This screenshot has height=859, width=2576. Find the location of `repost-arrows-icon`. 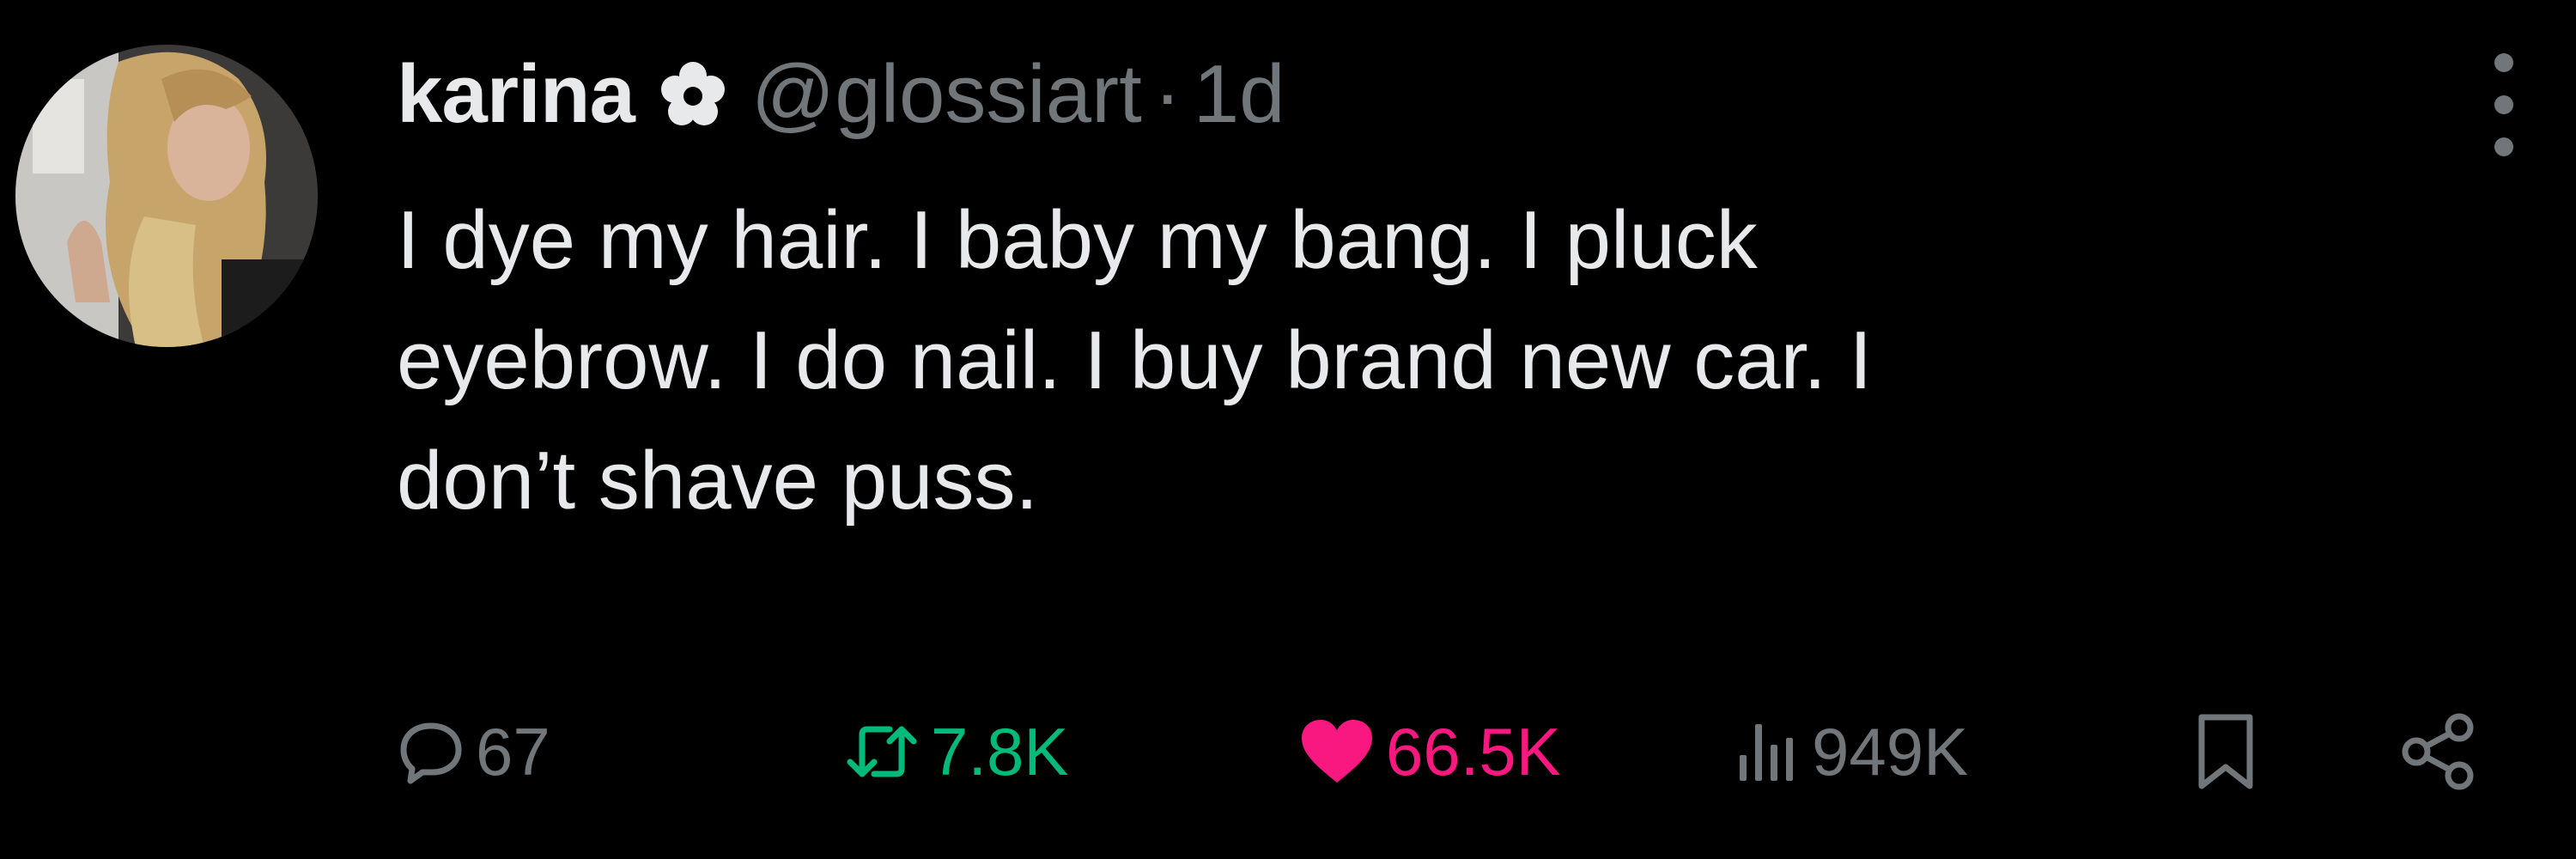

repost-arrows-icon is located at coordinates (882, 751).